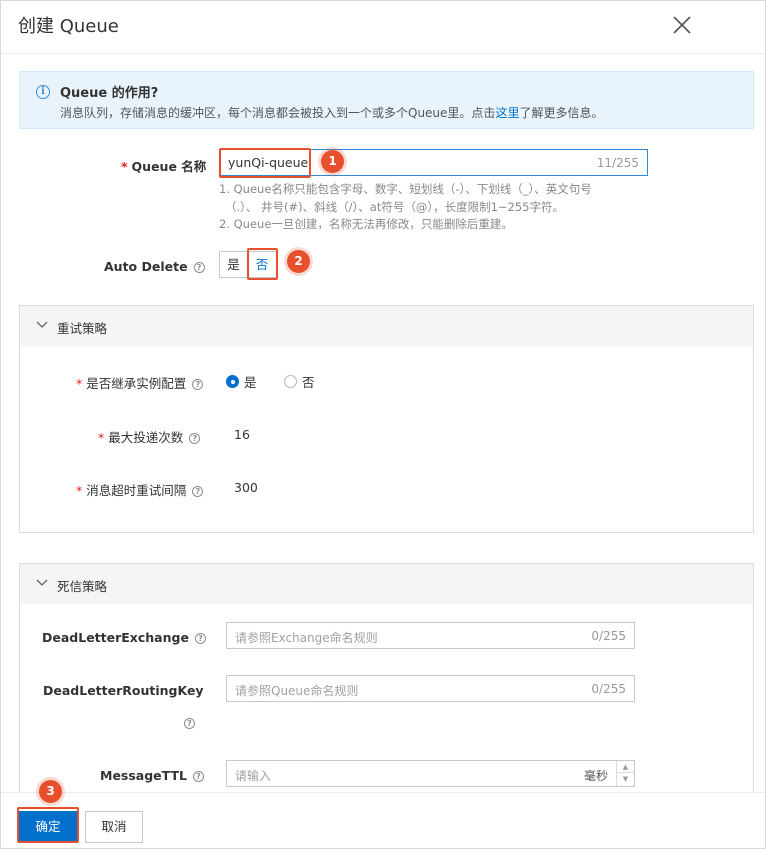 Image resolution: width=766 pixels, height=849 pixels. What do you see at coordinates (433, 162) in the screenshot?
I see `queue-name-input: yunQi-queue 11/255` at bounding box center [433, 162].